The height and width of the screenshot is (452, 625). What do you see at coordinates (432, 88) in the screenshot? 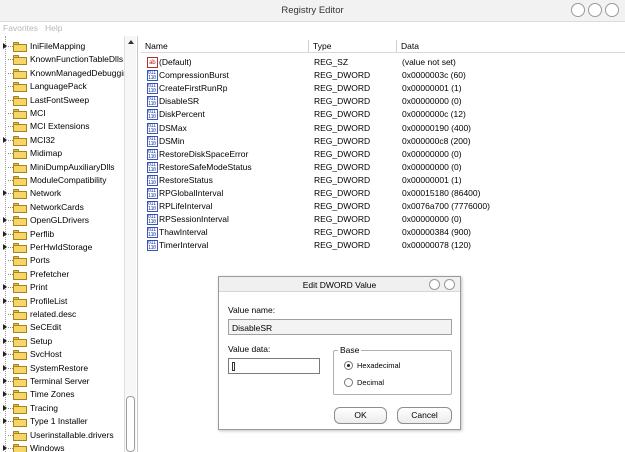
I see `value-data: 0x00000001 (1)` at bounding box center [432, 88].